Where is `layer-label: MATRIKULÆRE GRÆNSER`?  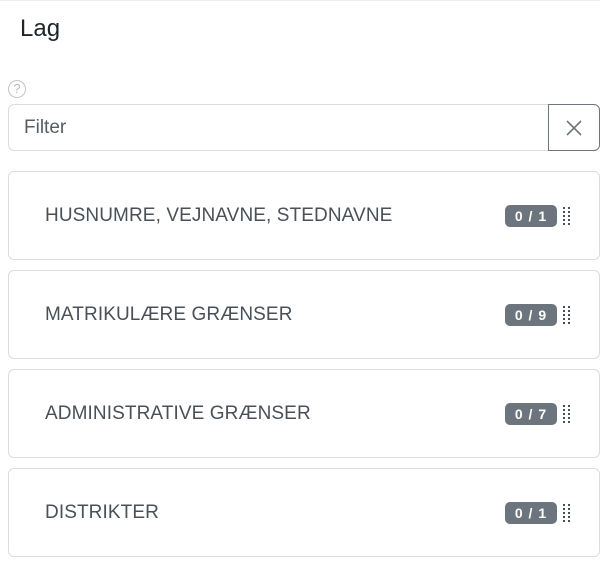 layer-label: MATRIKULÆRE GRÆNSER is located at coordinates (169, 314).